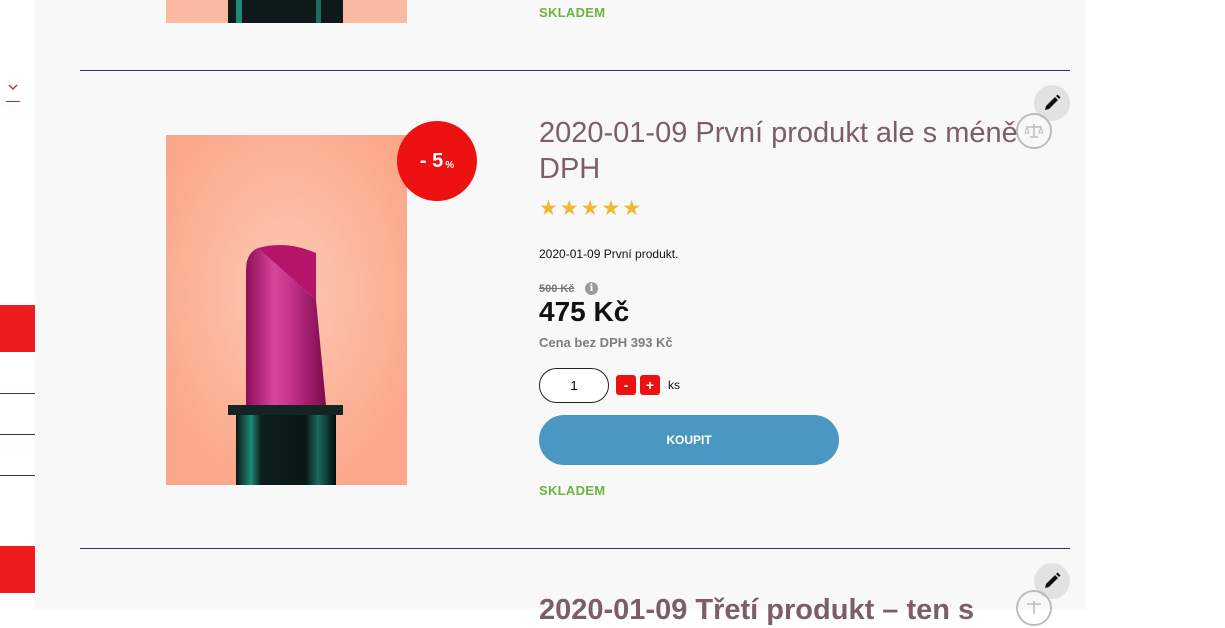 The width and height of the screenshot is (1225, 628). What do you see at coordinates (674, 385) in the screenshot?
I see `quantity-unit: ks` at bounding box center [674, 385].